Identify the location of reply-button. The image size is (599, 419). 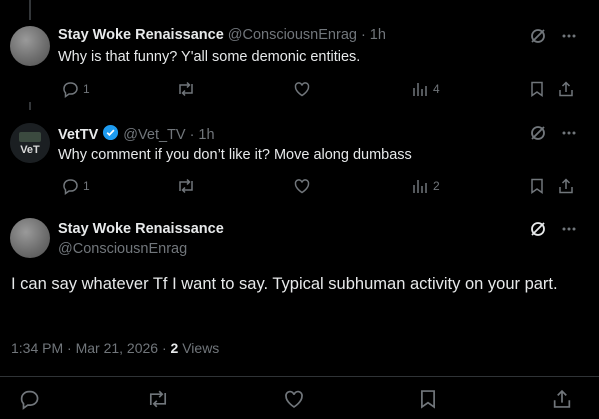
(29, 401).